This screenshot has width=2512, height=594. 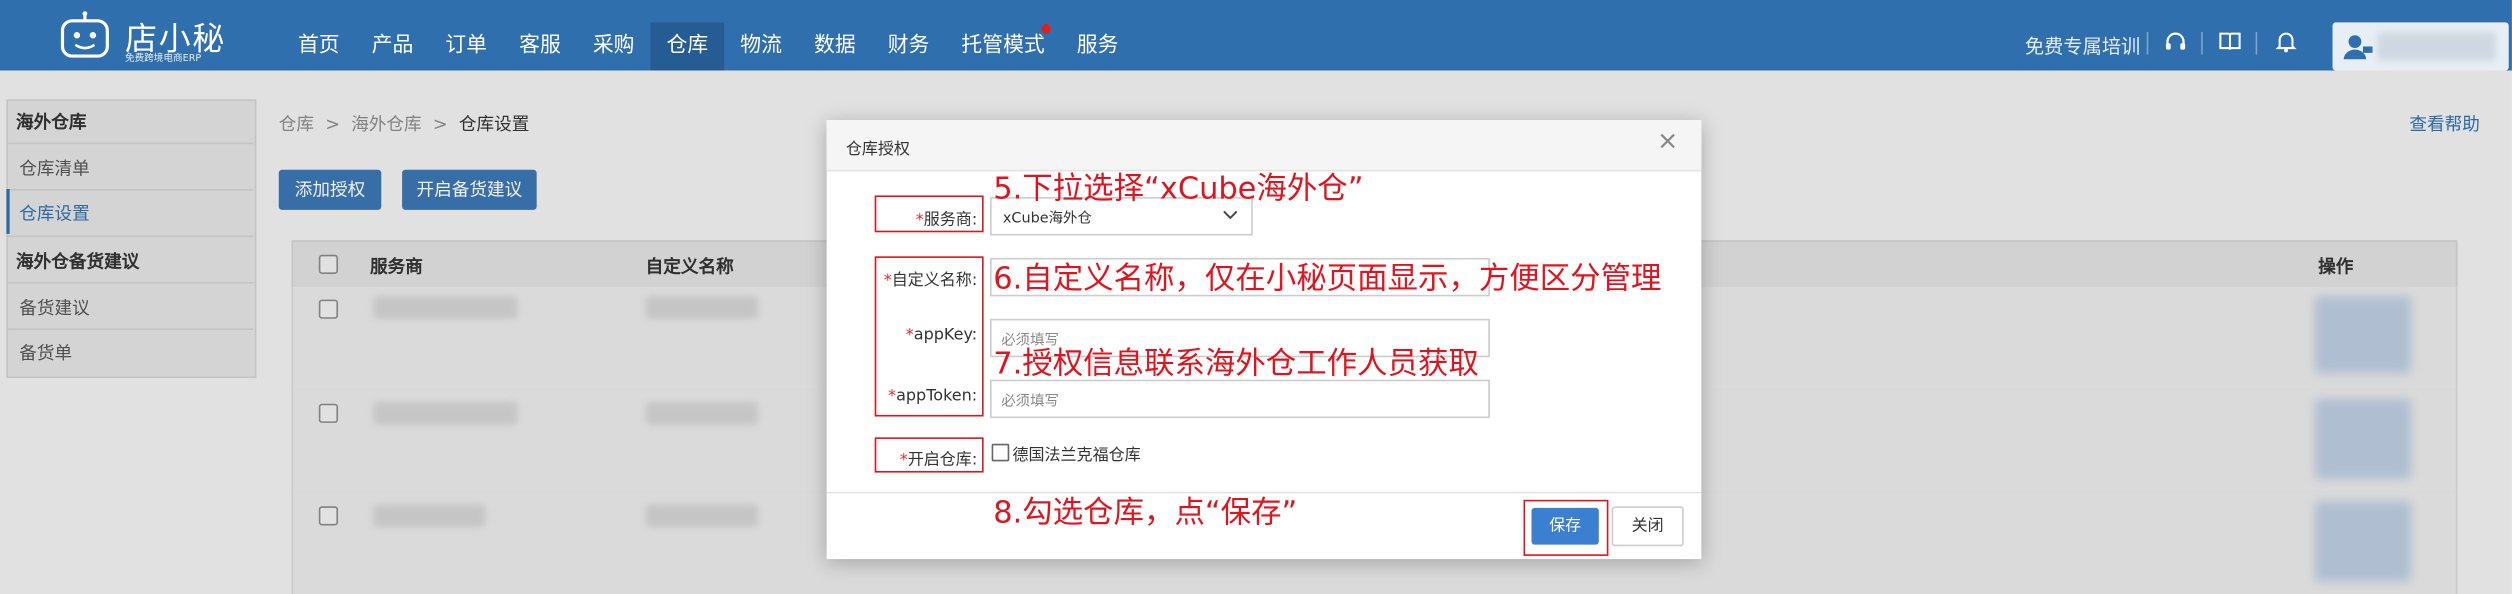 What do you see at coordinates (2082, 45) in the screenshot?
I see `free-training-link: 免费专属培训` at bounding box center [2082, 45].